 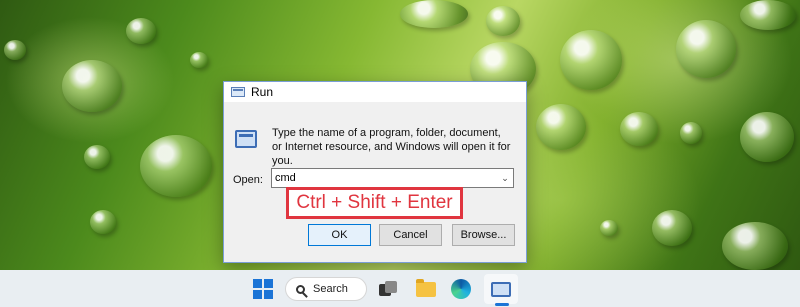 What do you see at coordinates (375, 92) in the screenshot?
I see `run-dialog-titlebar: Run` at bounding box center [375, 92].